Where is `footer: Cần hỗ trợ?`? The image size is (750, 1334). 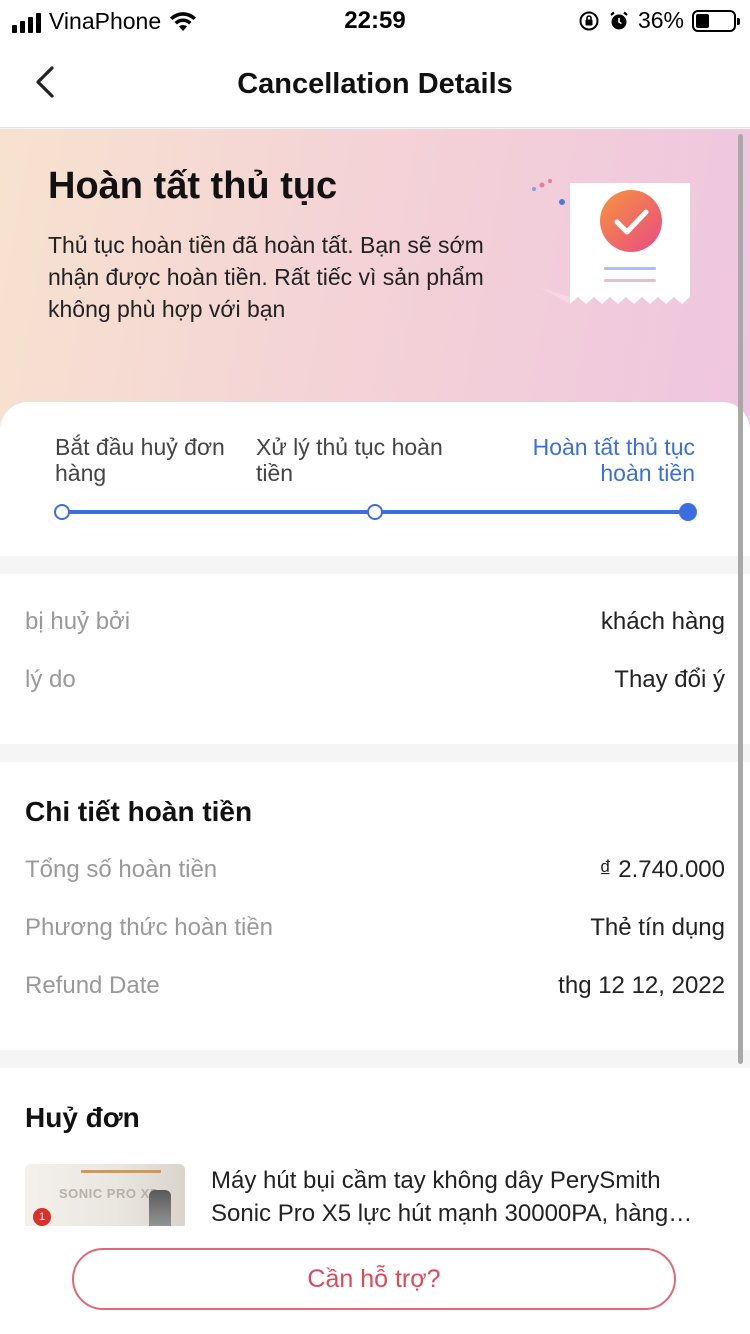 footer: Cần hỗ trợ? is located at coordinates (375, 1280).